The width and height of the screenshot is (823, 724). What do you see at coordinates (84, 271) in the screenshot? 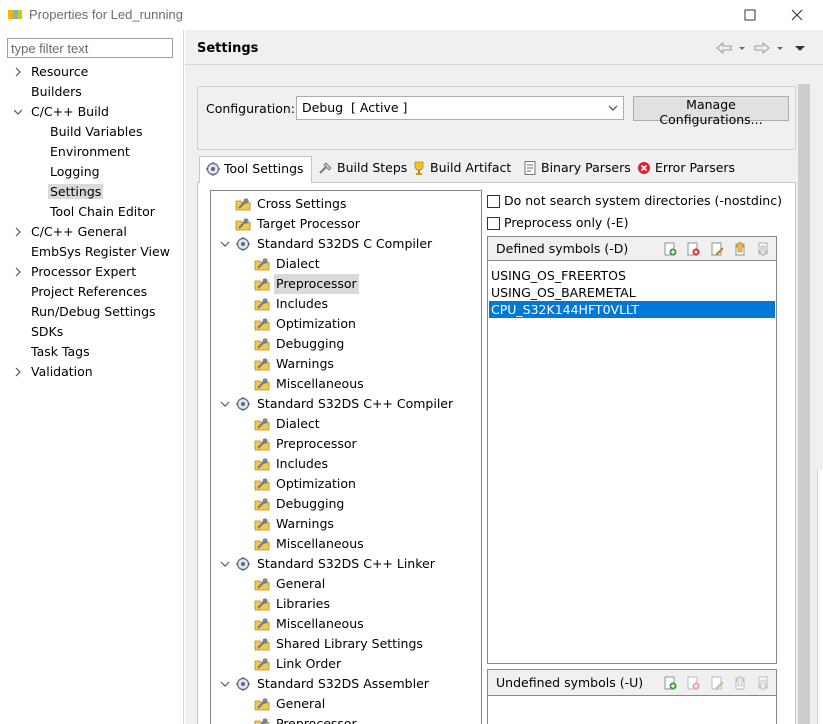
I see `sidebar-item-label: Processor Expert` at bounding box center [84, 271].